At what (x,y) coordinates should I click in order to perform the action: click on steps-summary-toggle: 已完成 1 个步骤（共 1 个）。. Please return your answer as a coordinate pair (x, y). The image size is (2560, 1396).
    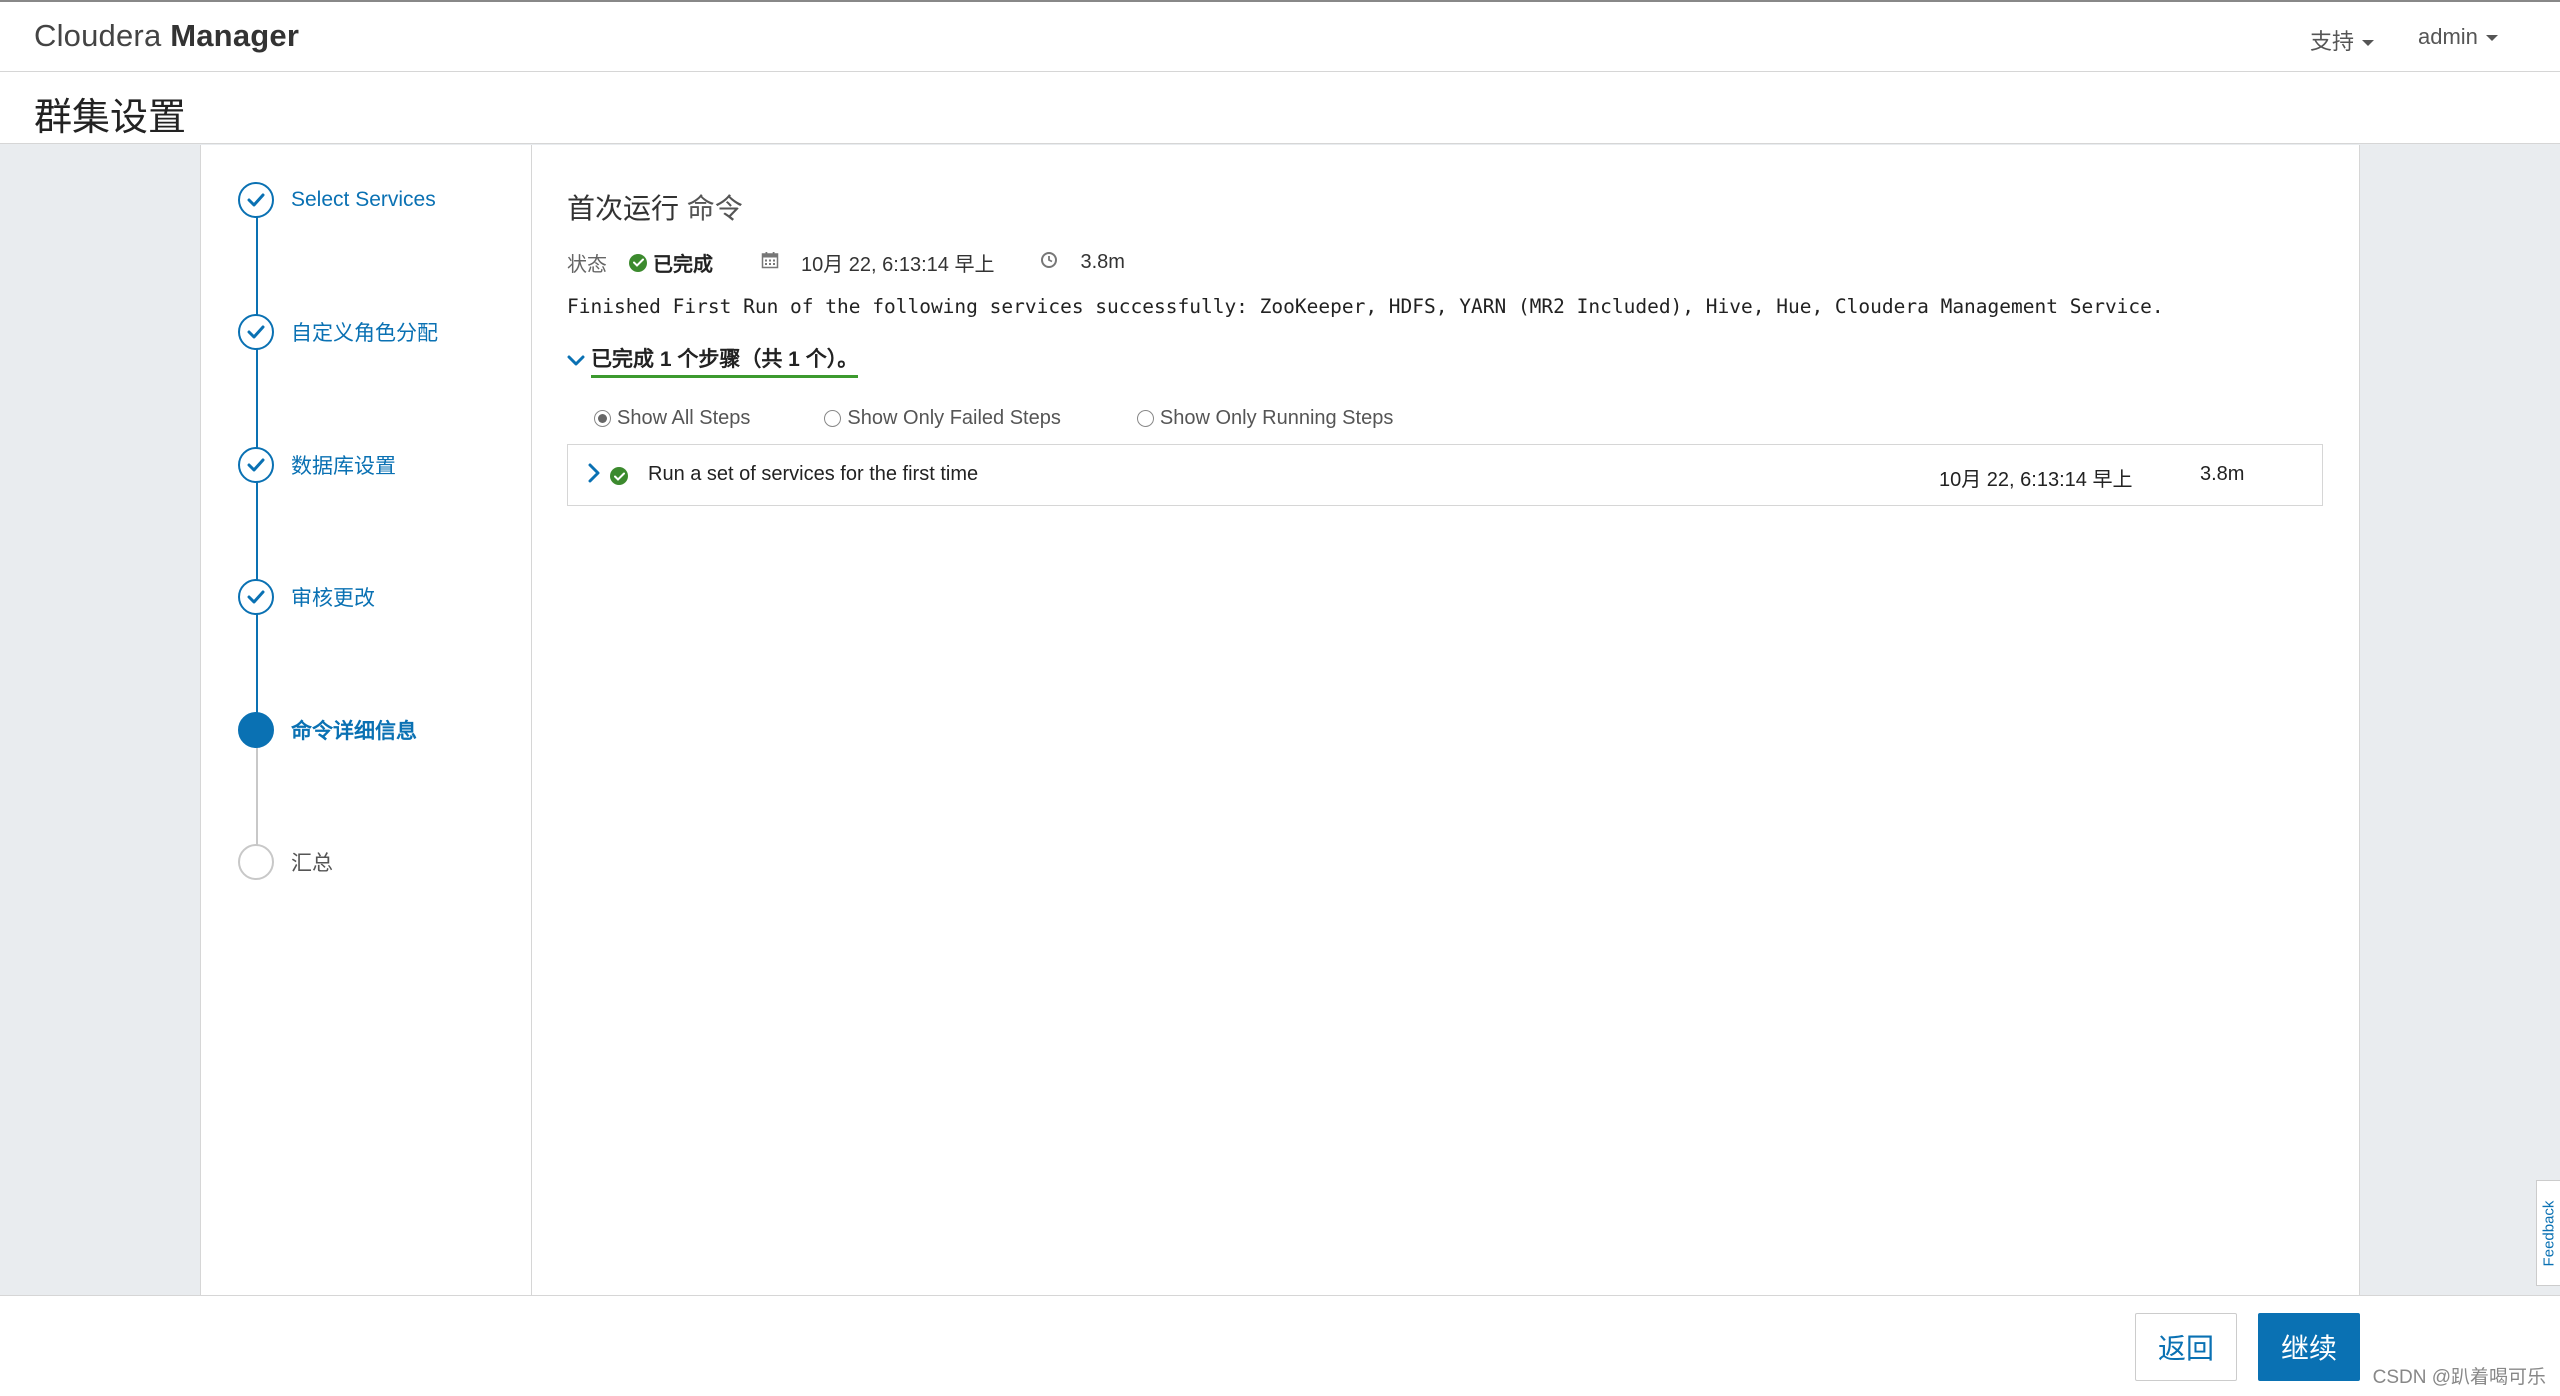
    Looking at the image, I should click on (713, 360).